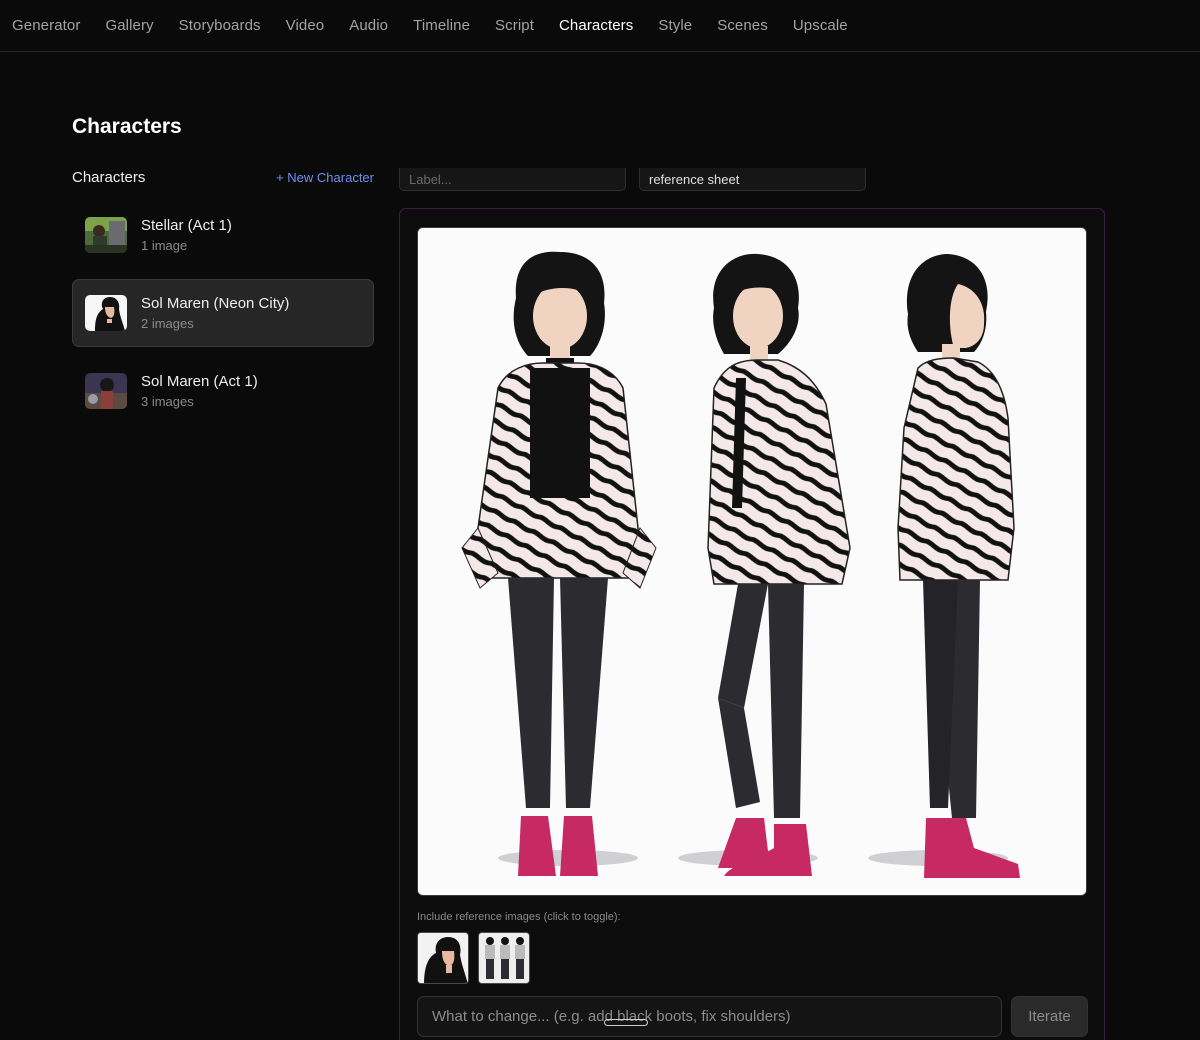 The width and height of the screenshot is (1200, 1040). I want to click on sidebar-header: Characters + New Character, so click(223, 177).